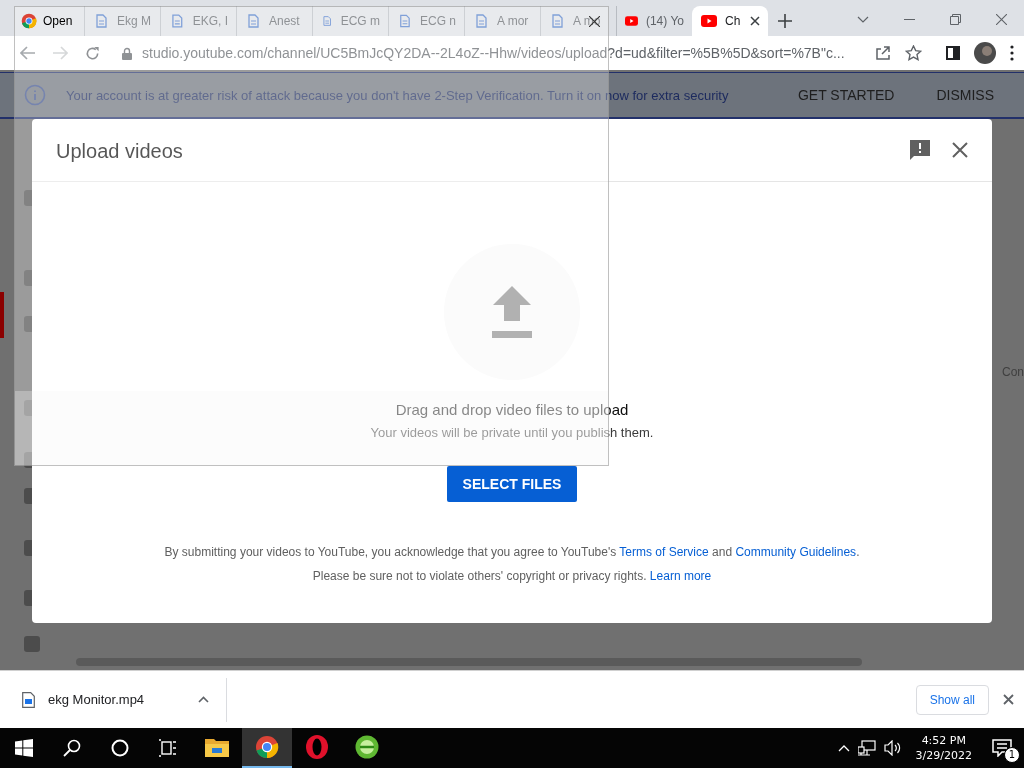 This screenshot has width=1024, height=768. Describe the element at coordinates (952, 699) in the screenshot. I see `show-all-button: Show all` at that location.